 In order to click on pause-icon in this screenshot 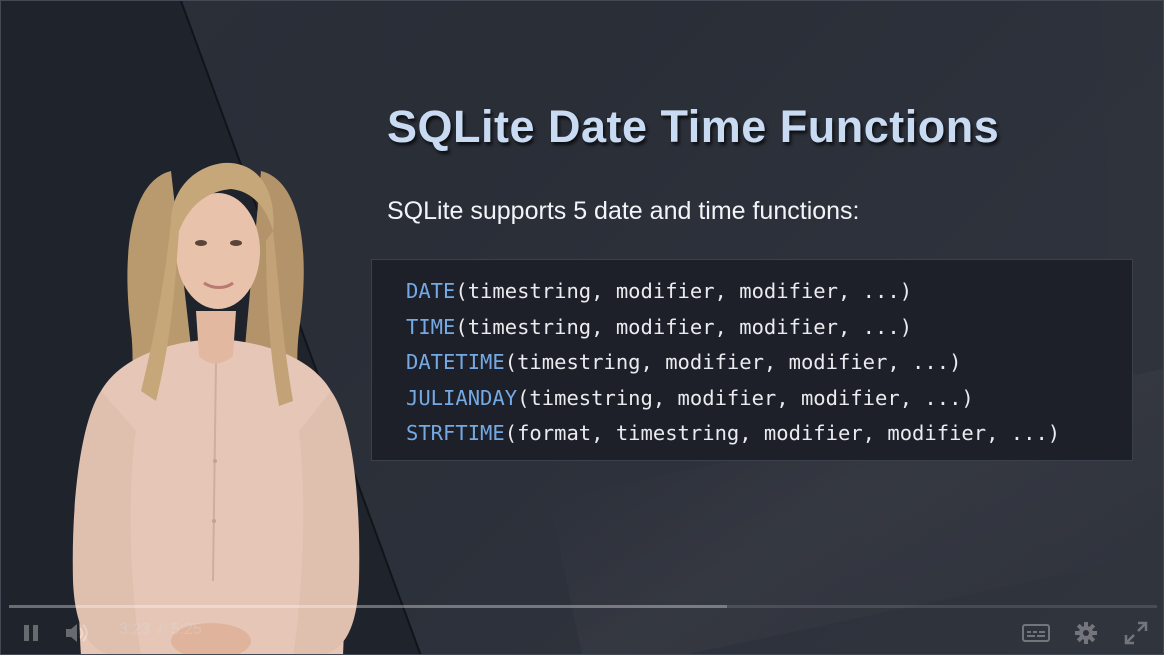, I will do `click(31, 633)`.